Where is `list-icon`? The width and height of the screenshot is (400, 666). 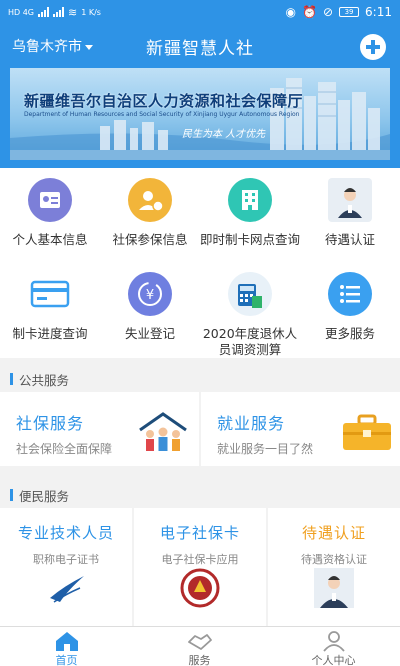
list-icon is located at coordinates (350, 294).